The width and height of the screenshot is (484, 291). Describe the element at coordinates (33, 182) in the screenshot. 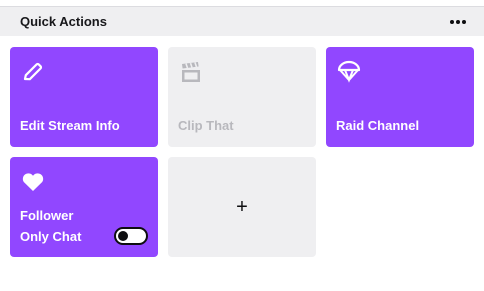

I see `heart-icon` at that location.